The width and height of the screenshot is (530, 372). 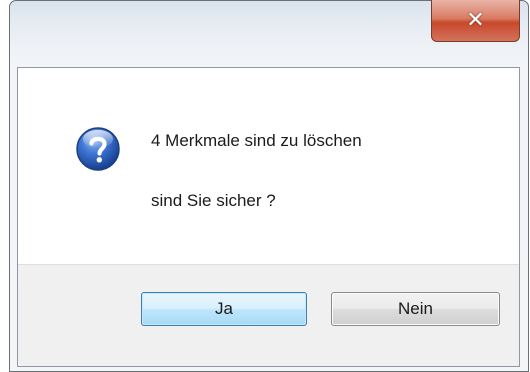 I want to click on yes-button-label: Ja, so click(x=224, y=308).